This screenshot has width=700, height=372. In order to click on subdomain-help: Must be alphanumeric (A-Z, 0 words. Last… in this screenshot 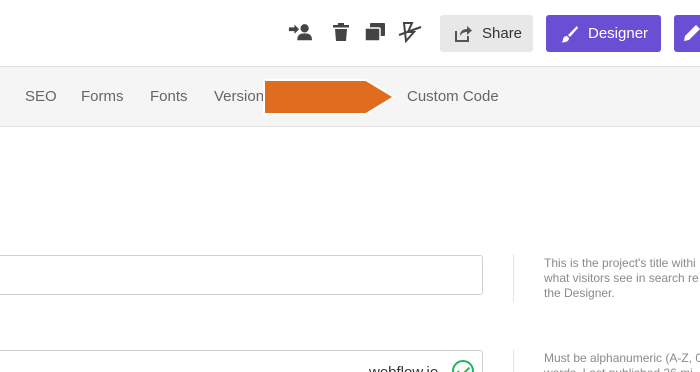, I will do `click(622, 361)`.